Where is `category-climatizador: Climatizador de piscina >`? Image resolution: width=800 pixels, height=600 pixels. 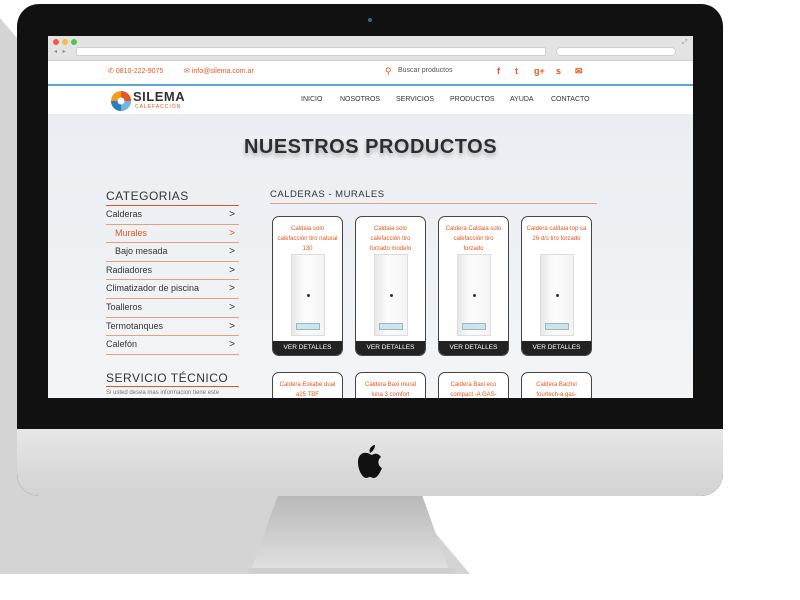
category-climatizador: Climatizador de piscina > is located at coordinates (172, 289).